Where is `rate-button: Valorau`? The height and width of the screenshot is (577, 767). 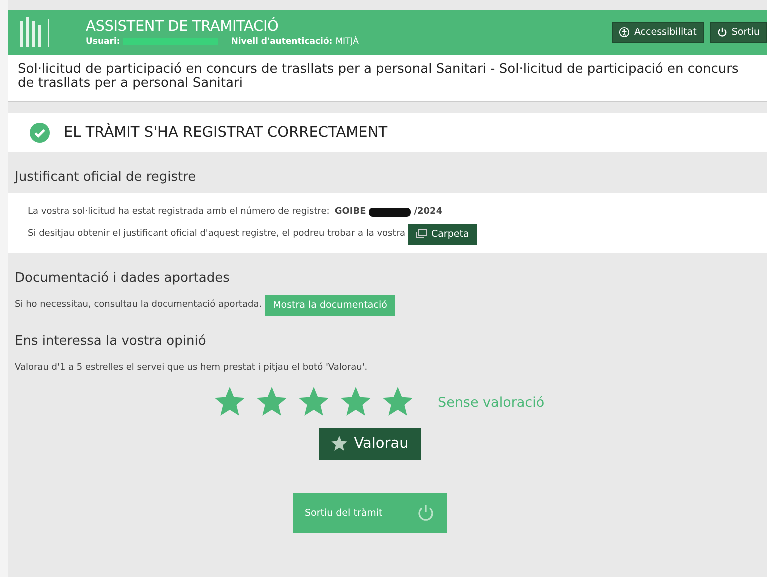
rate-button: Valorau is located at coordinates (370, 444).